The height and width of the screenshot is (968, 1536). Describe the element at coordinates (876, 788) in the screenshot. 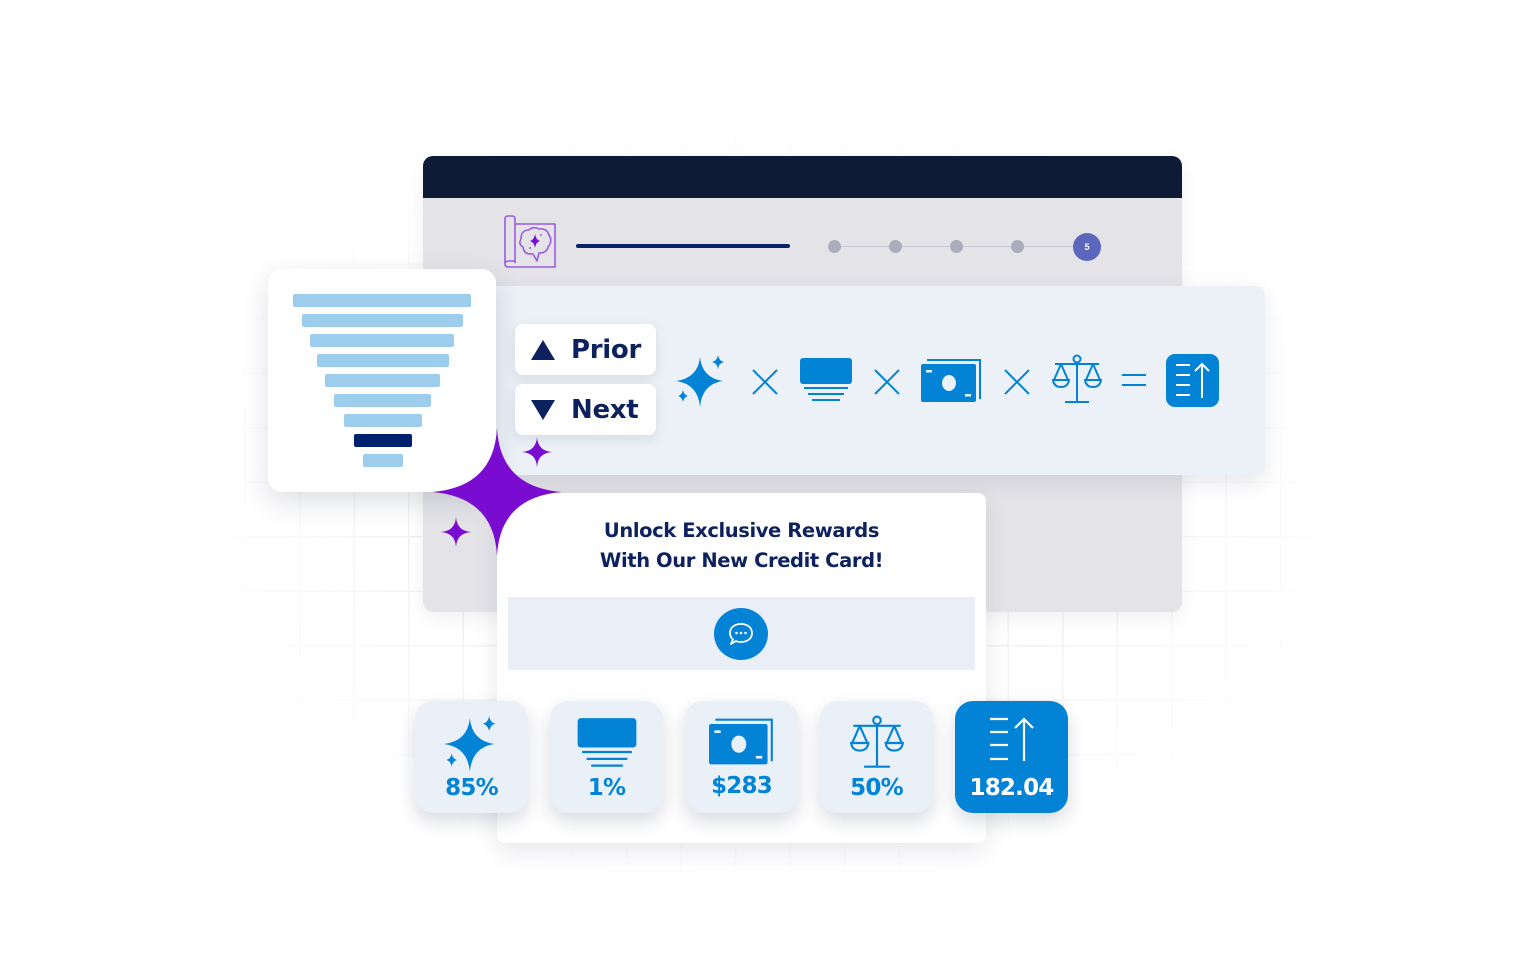

I see `metric-value: 50%` at that location.